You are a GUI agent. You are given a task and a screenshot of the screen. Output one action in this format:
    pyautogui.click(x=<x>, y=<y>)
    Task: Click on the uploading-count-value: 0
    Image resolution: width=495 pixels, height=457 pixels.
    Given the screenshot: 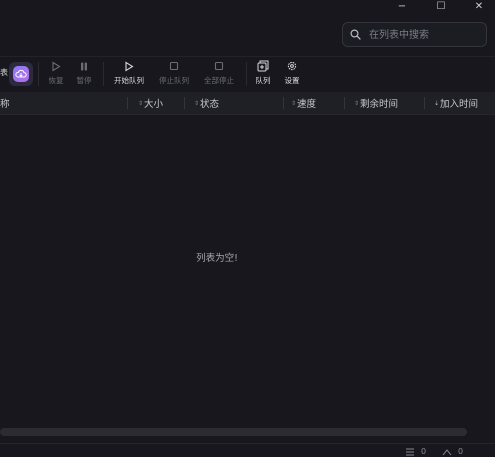 What is the action you would take?
    pyautogui.click(x=461, y=451)
    